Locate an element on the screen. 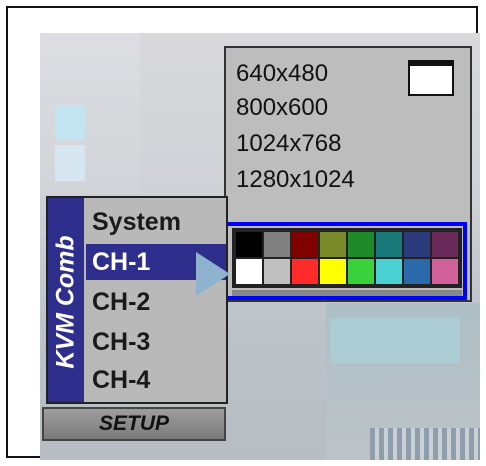  resolution-option-1024x768: 1024x768 is located at coordinates (288, 144).